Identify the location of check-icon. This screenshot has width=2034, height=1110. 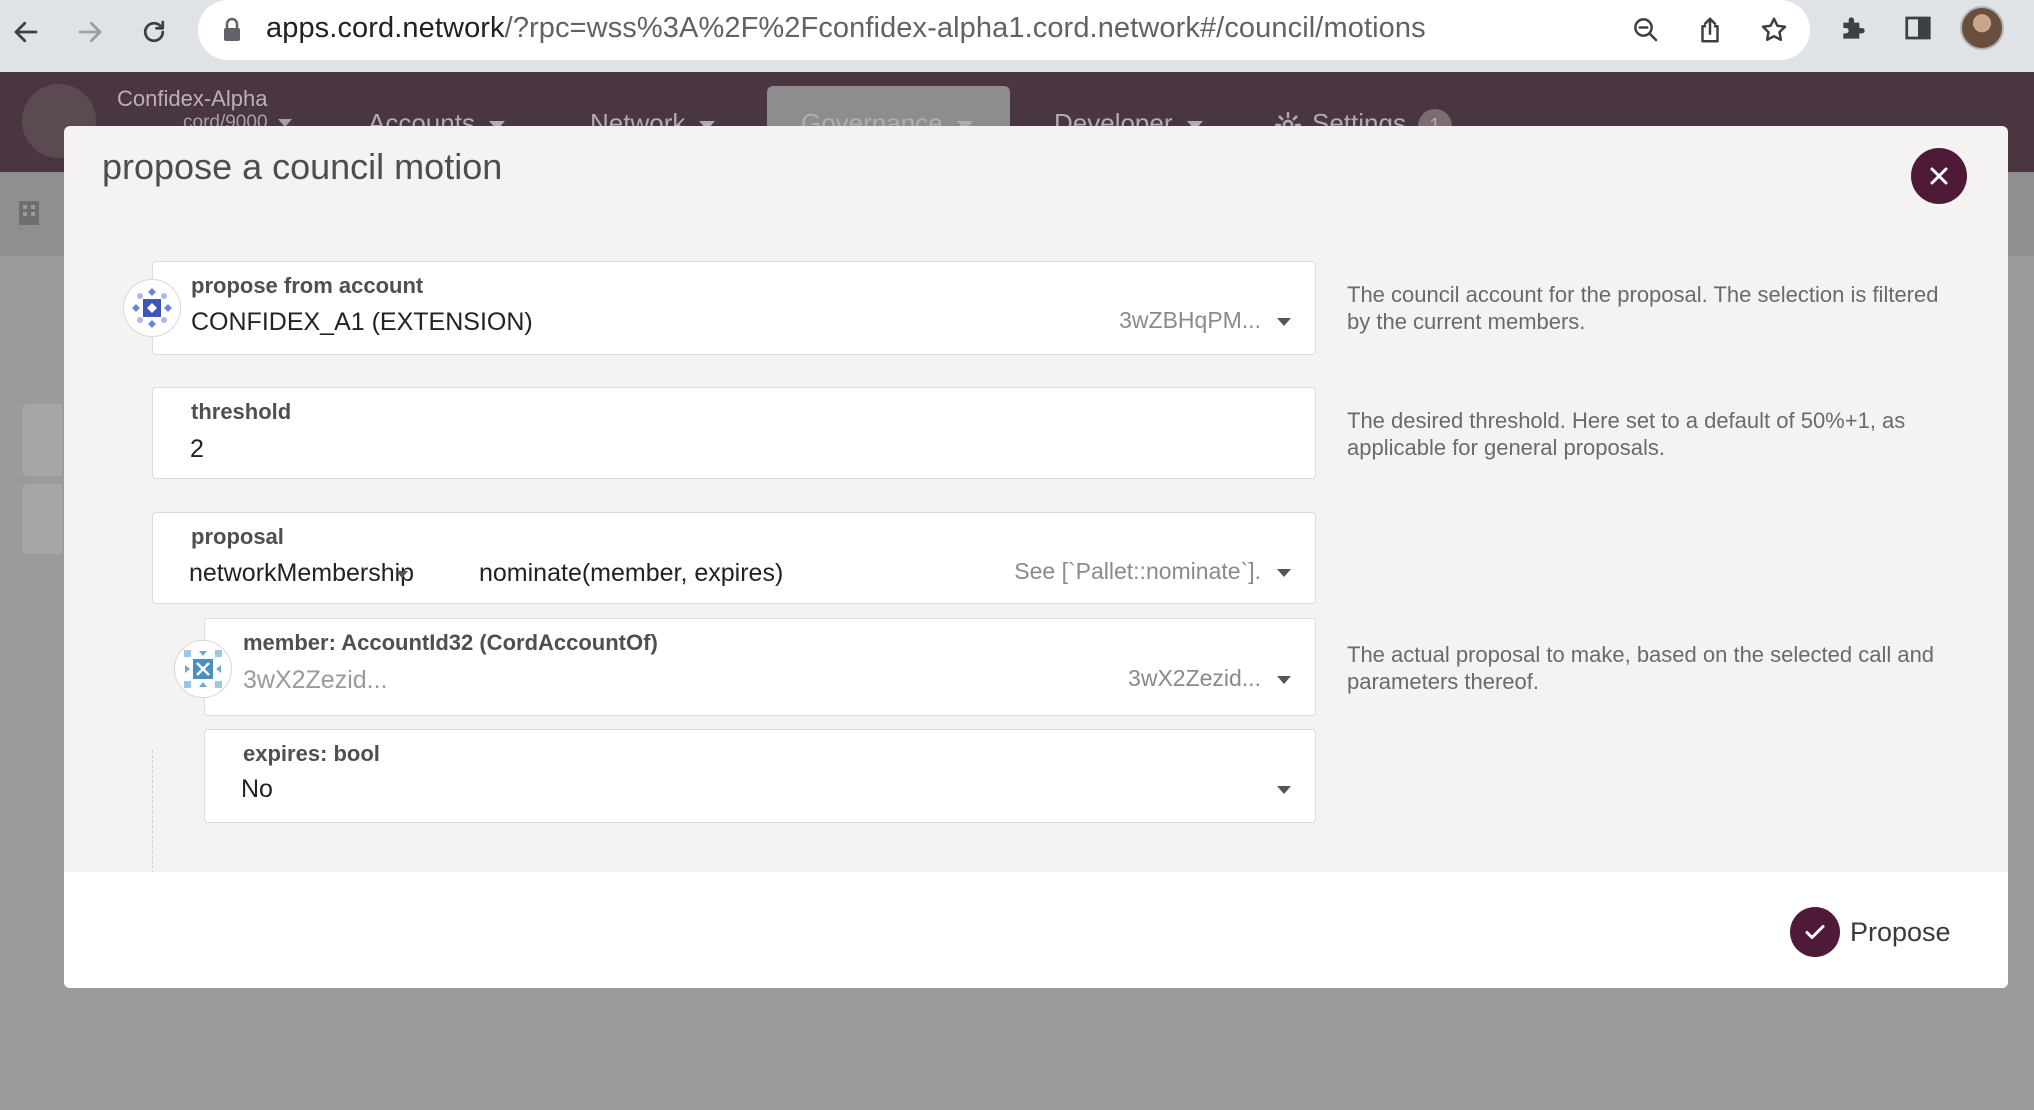
(1815, 932).